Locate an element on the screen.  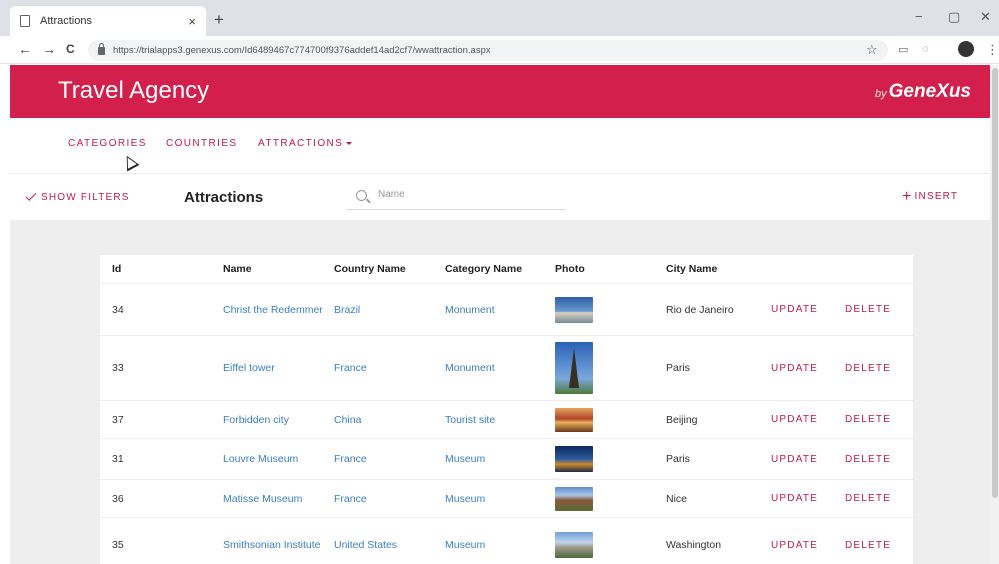
toolbar: SHOW FILTERS Attractions +INSERT is located at coordinates (500, 197).